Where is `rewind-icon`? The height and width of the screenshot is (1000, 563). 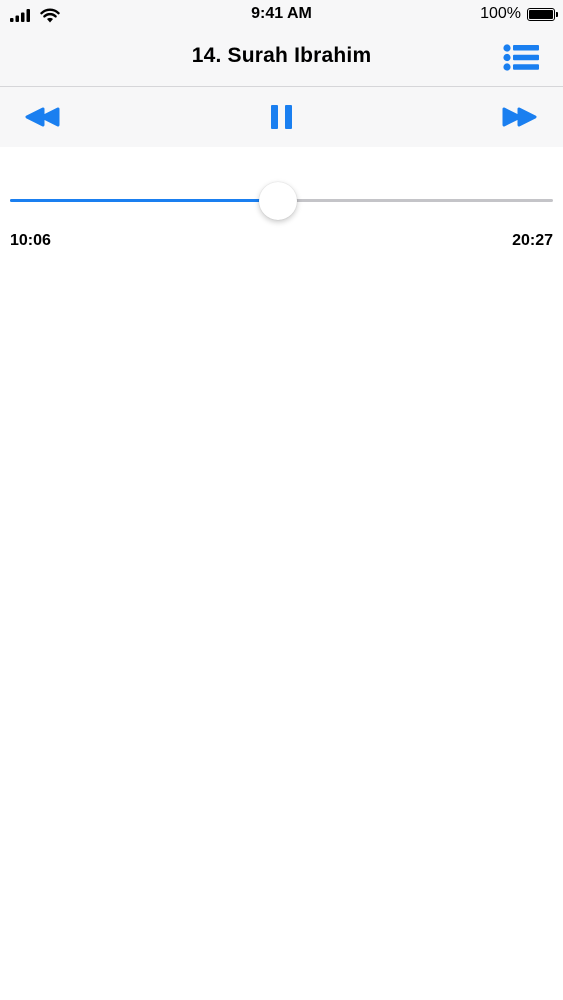
rewind-icon is located at coordinates (42, 117).